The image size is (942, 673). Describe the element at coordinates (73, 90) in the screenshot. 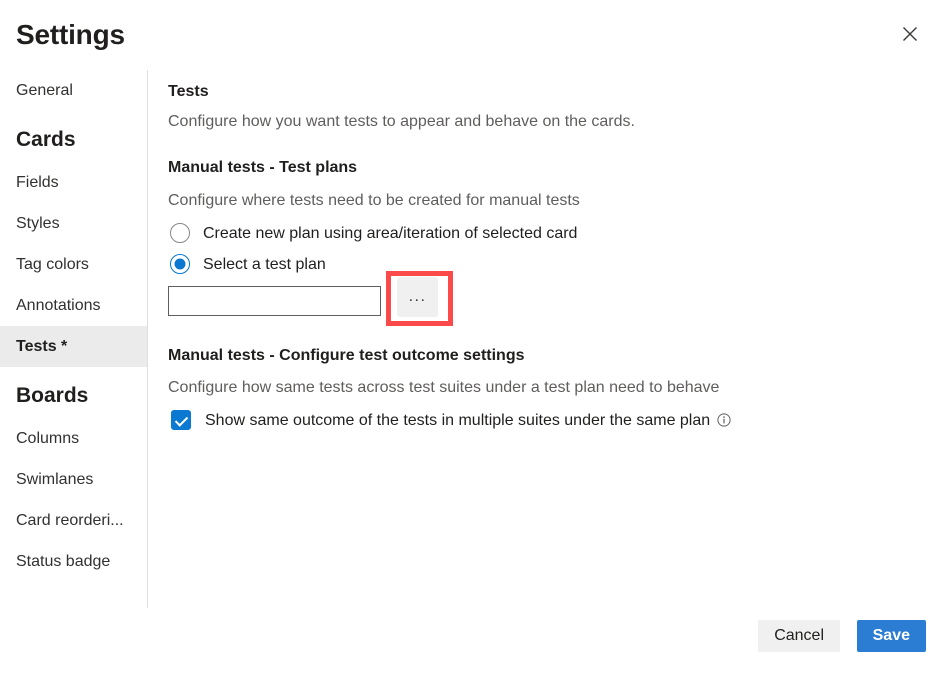

I see `sidebar-item-general: General` at that location.